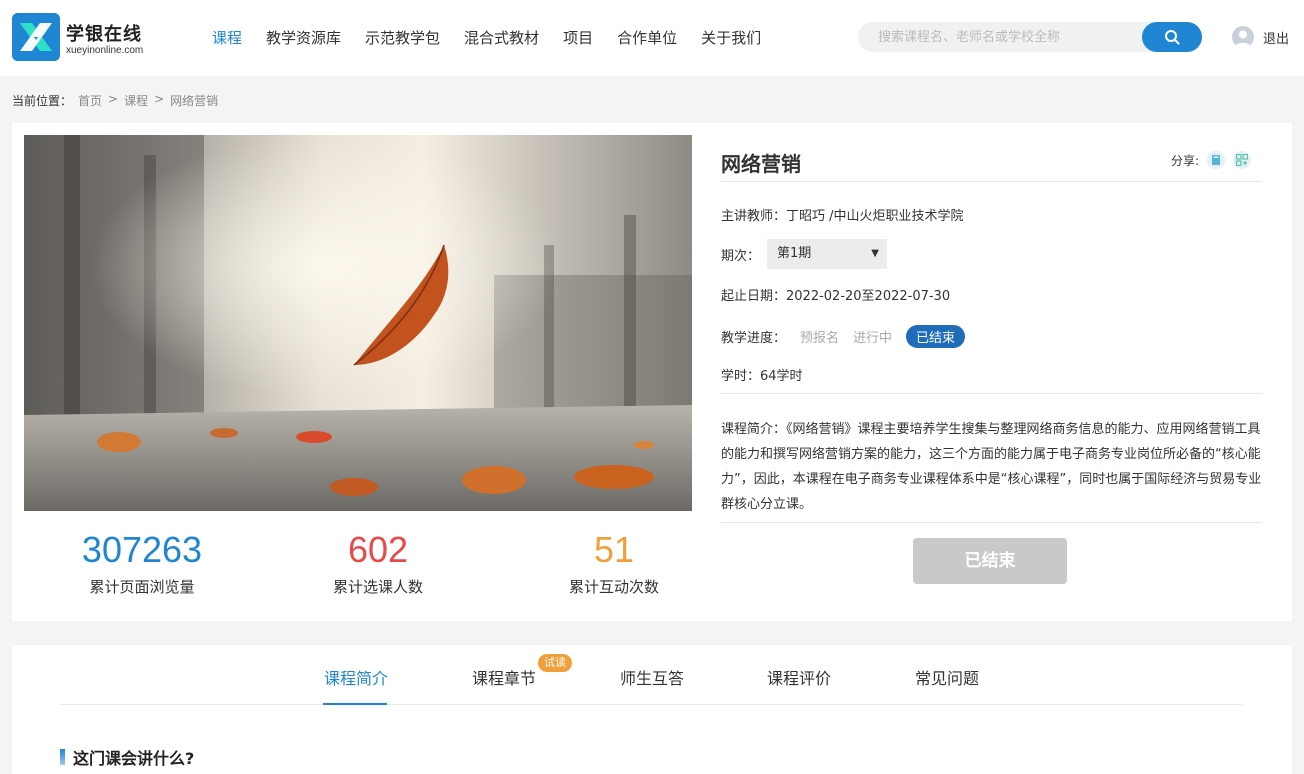  I want to click on term-row: 期次： 第1期 ▼, so click(804, 254).